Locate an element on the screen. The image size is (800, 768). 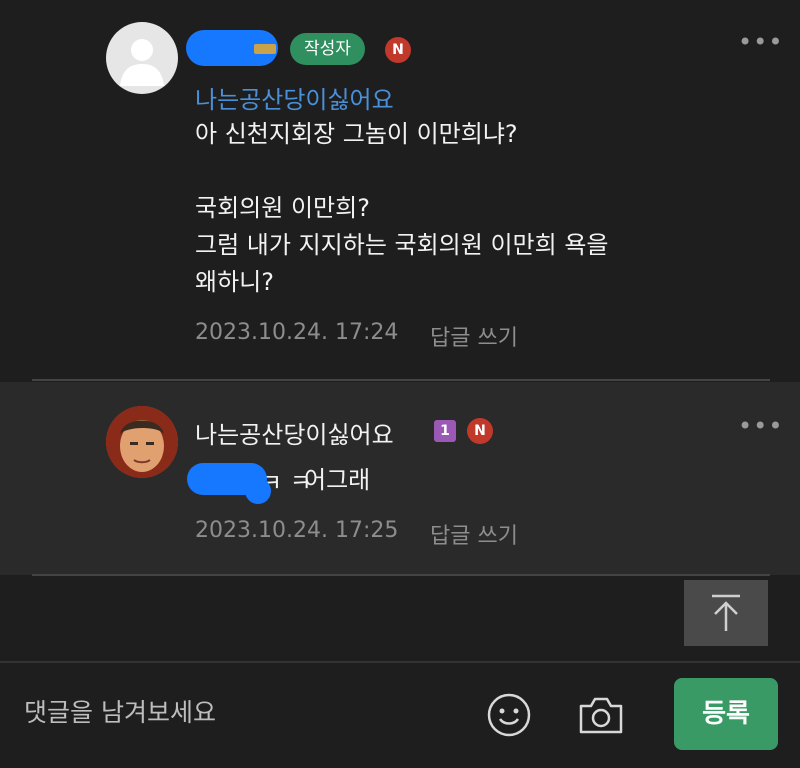
author-badge: 작성자 is located at coordinates (327, 49).